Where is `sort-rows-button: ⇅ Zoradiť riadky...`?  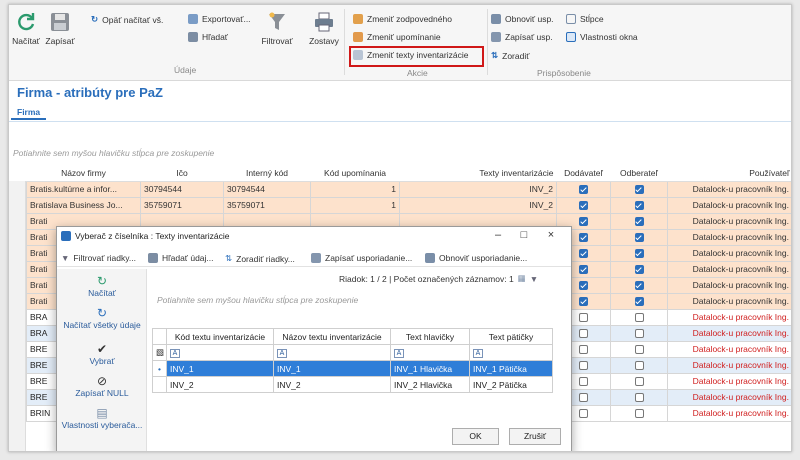
sort-rows-button: ⇅ Zoradiť riadky... is located at coordinates (260, 258).